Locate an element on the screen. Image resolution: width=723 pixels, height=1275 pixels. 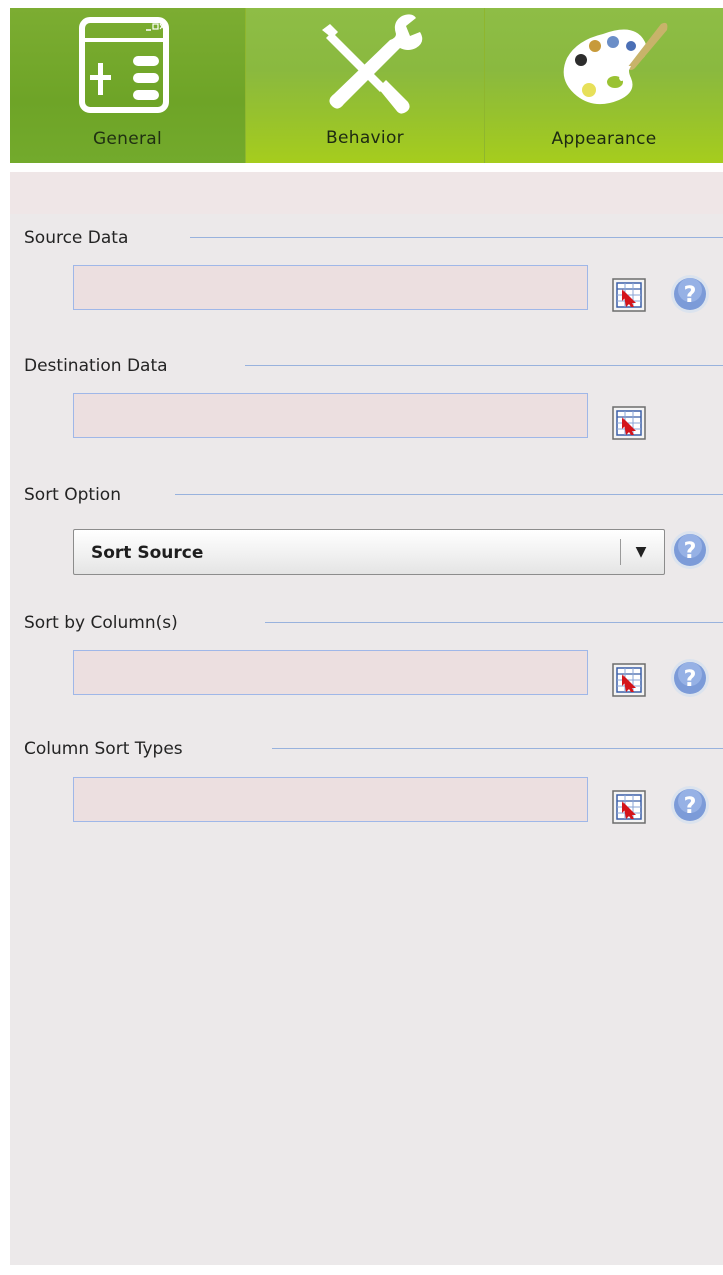
sort-option-label: Sort Option is located at coordinates (79, 495).